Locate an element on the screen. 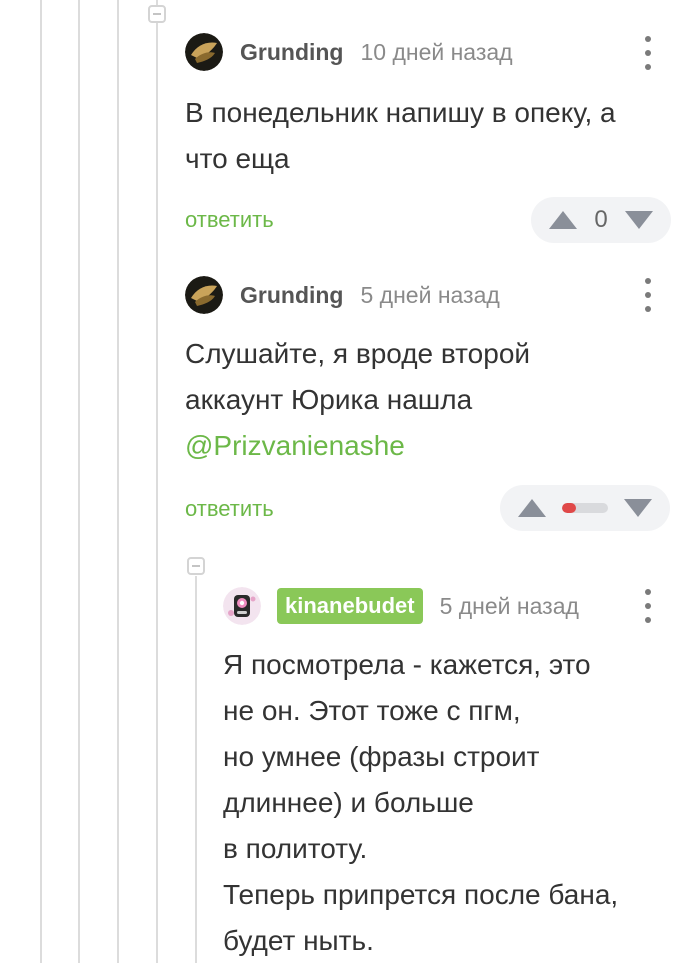 This screenshot has height=964, width=700. rating-score: 0 is located at coordinates (601, 219).